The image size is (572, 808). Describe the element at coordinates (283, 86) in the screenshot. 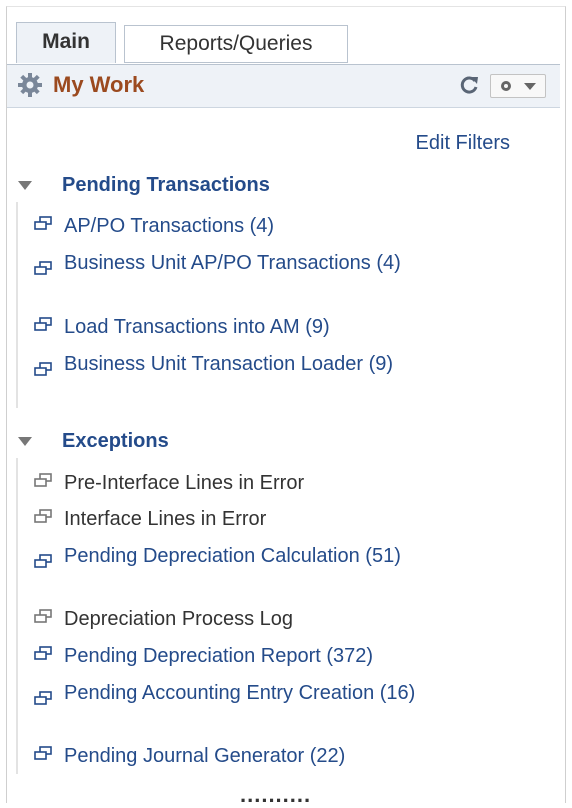

I see `pagelet-header: My Work` at that location.